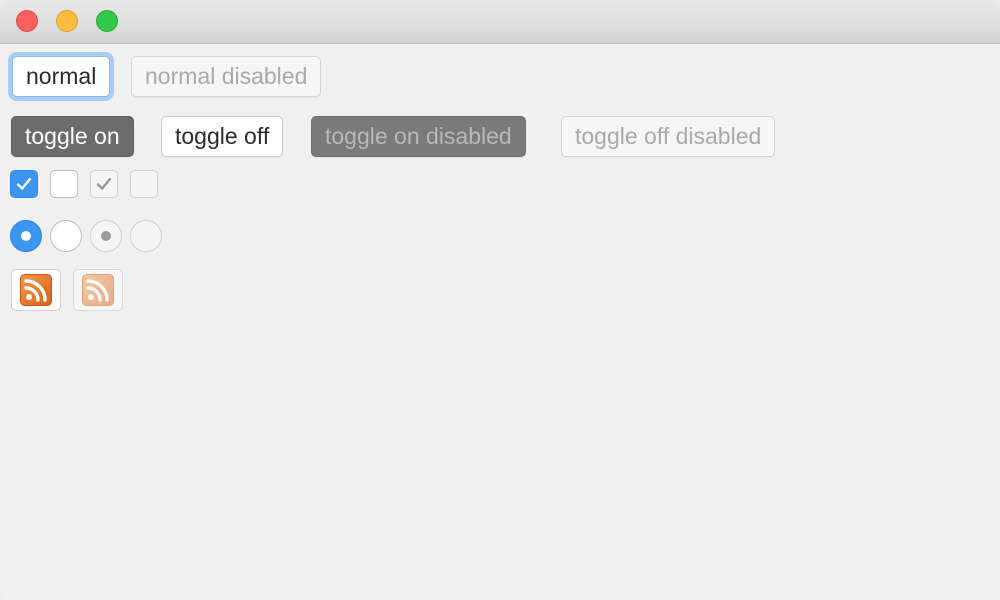 Image resolution: width=1000 pixels, height=600 pixels. I want to click on rss-button, so click(36, 290).